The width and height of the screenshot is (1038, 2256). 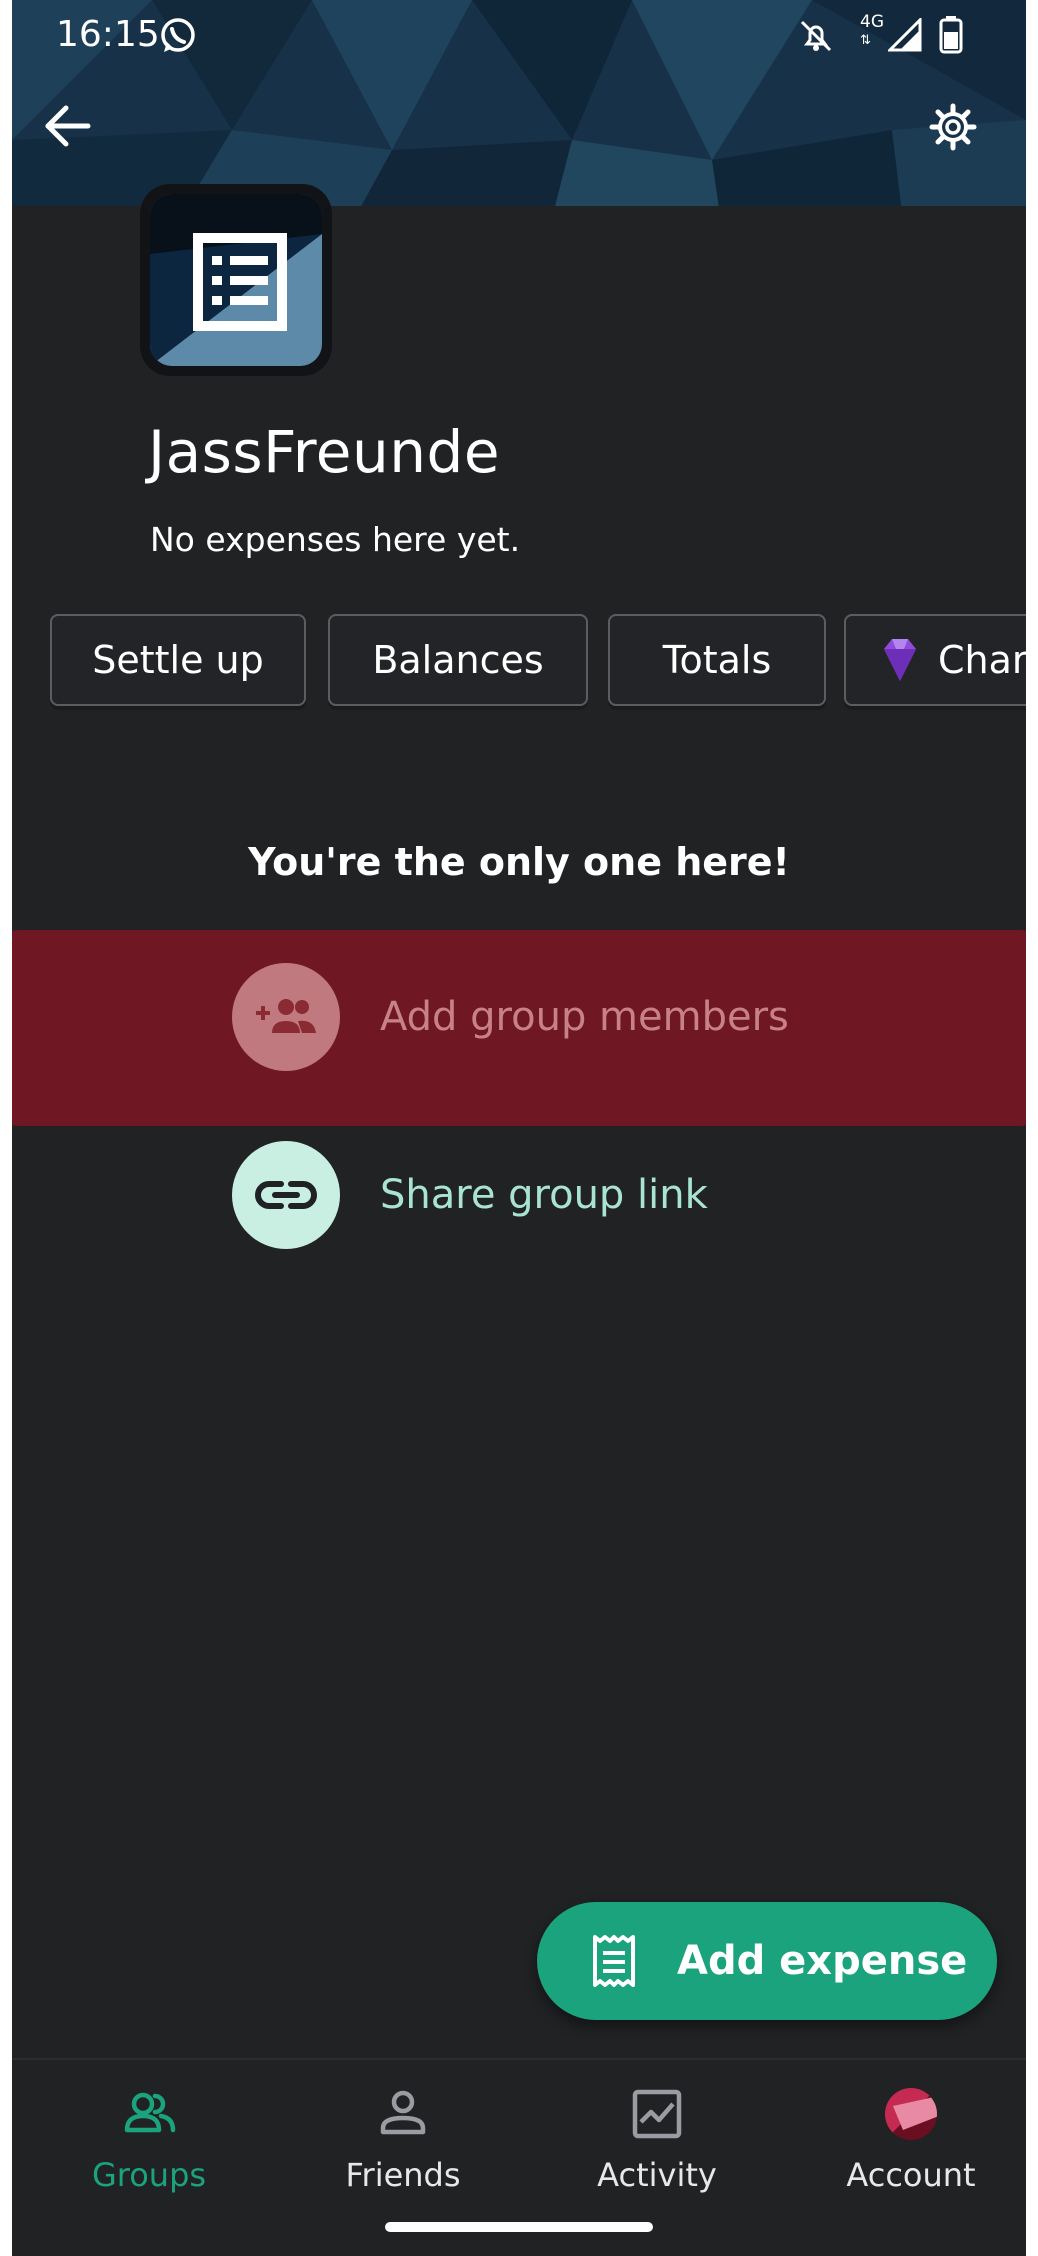 I want to click on groups-icon, so click(x=150, y=2112).